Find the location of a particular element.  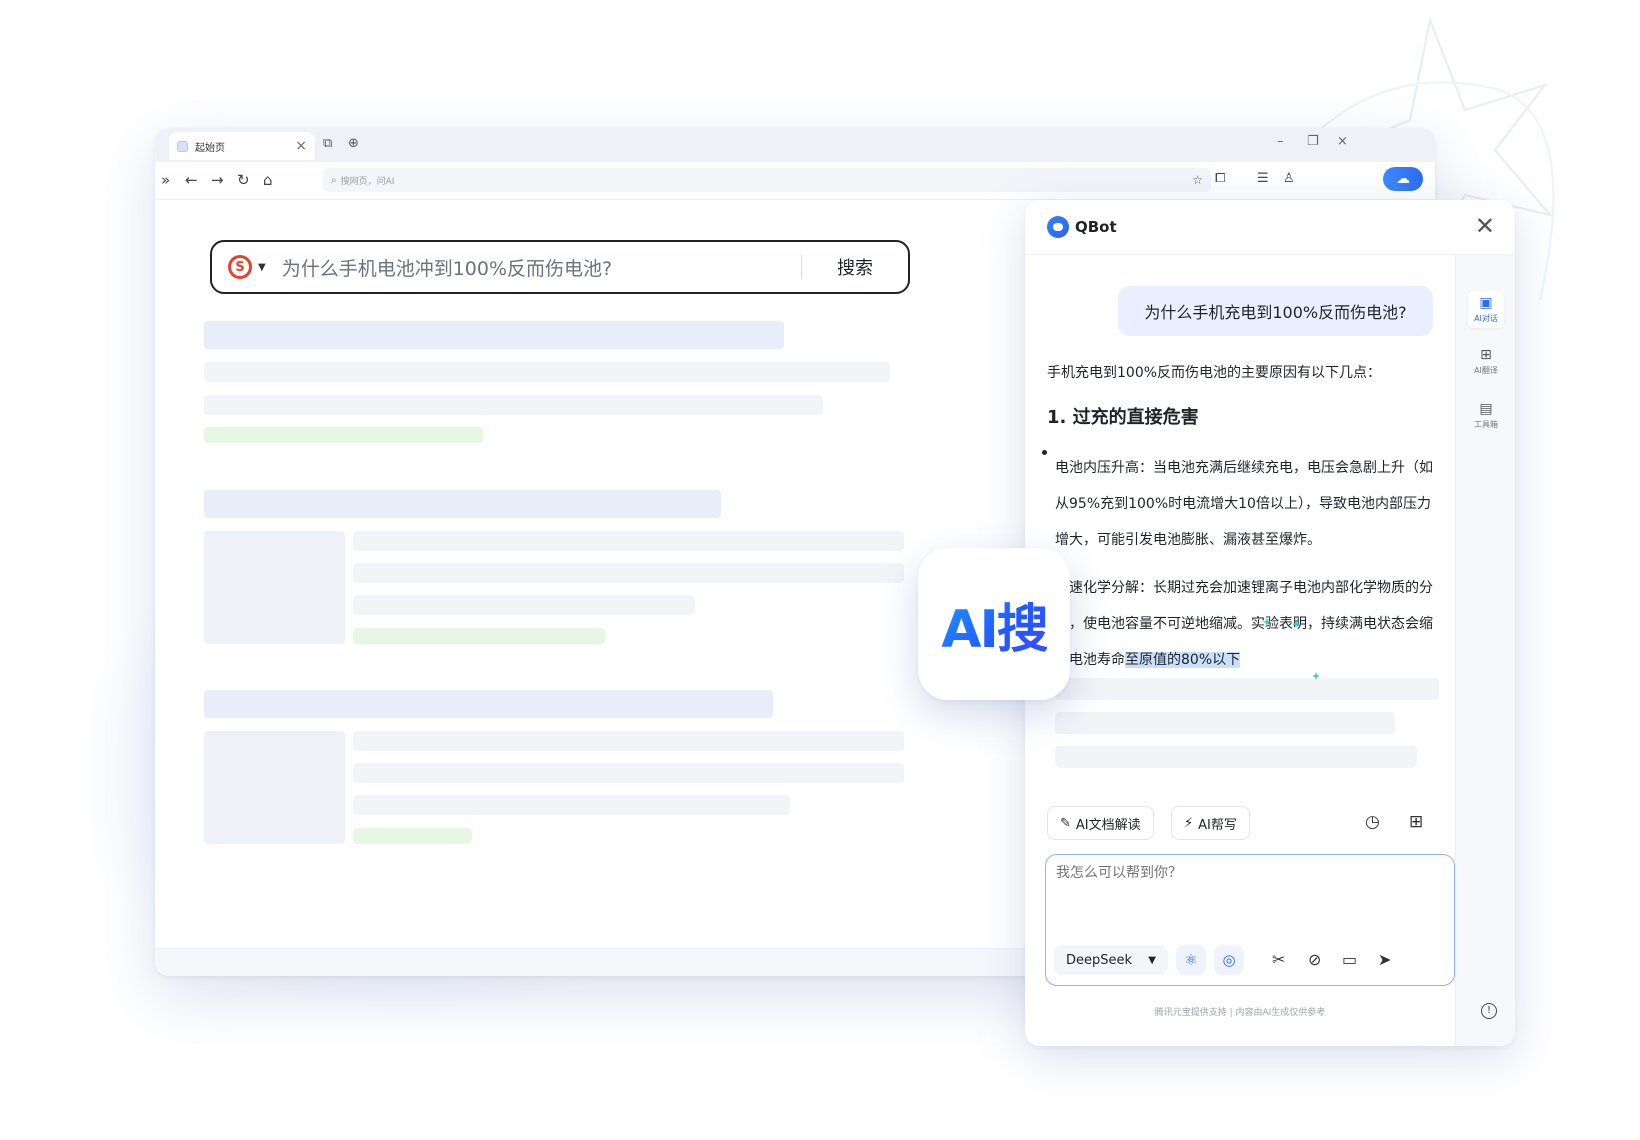

rail-item-ai-translate: ⊞ AI翻译 is located at coordinates (1486, 361).